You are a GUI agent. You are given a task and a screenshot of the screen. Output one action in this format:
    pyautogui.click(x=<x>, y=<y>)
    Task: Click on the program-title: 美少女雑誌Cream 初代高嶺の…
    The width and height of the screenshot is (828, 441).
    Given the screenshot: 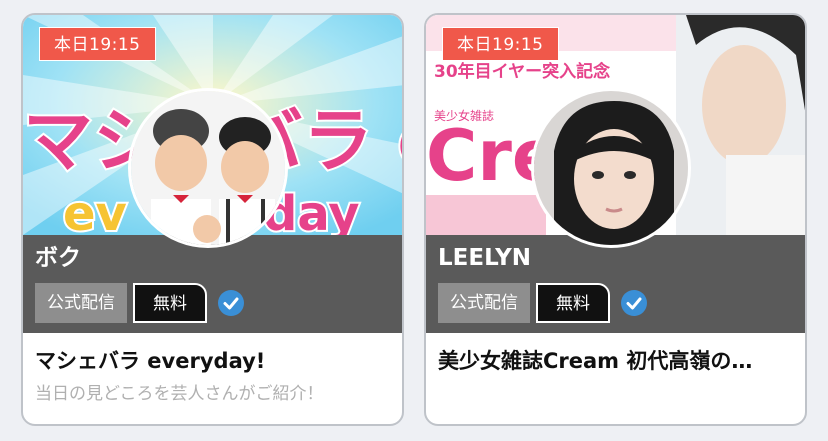 What is the action you would take?
    pyautogui.click(x=615, y=361)
    